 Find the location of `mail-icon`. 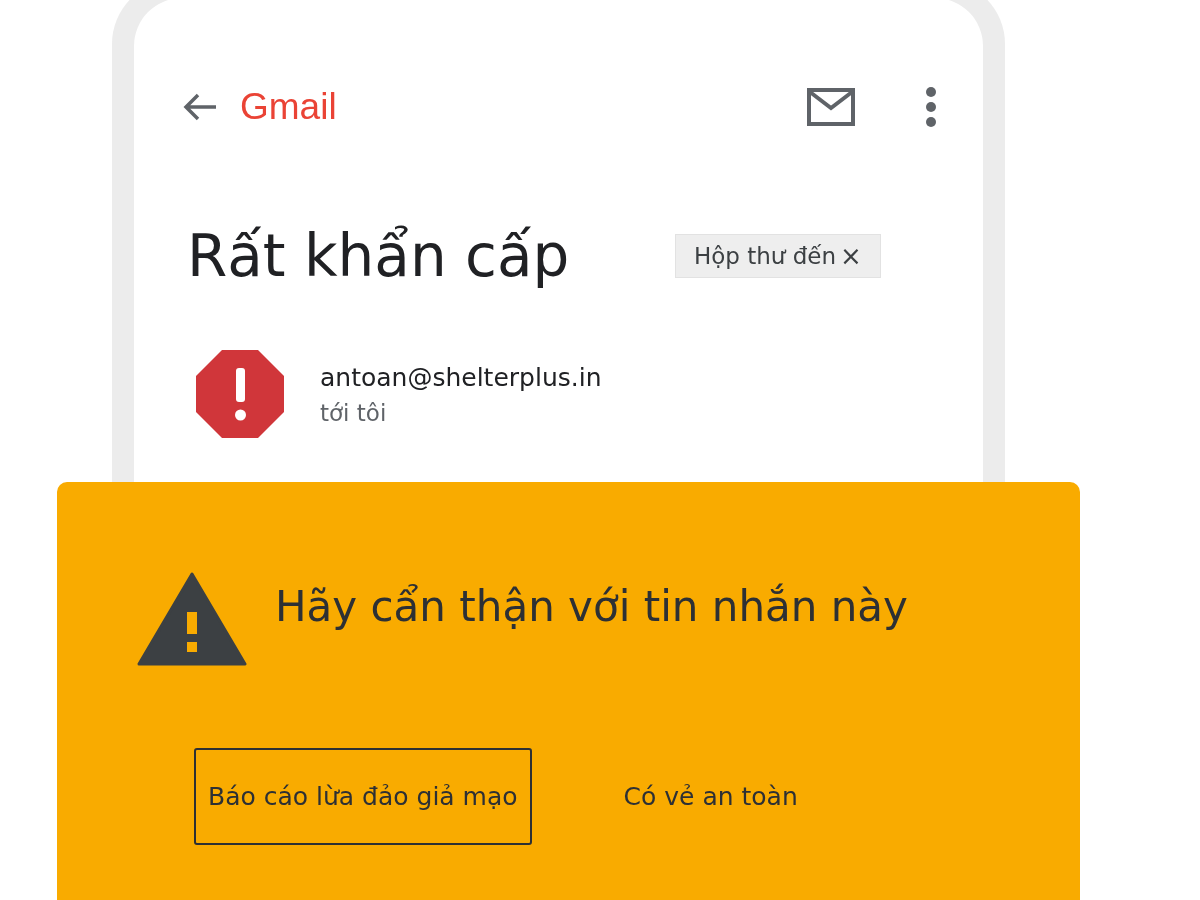

mail-icon is located at coordinates (831, 107).